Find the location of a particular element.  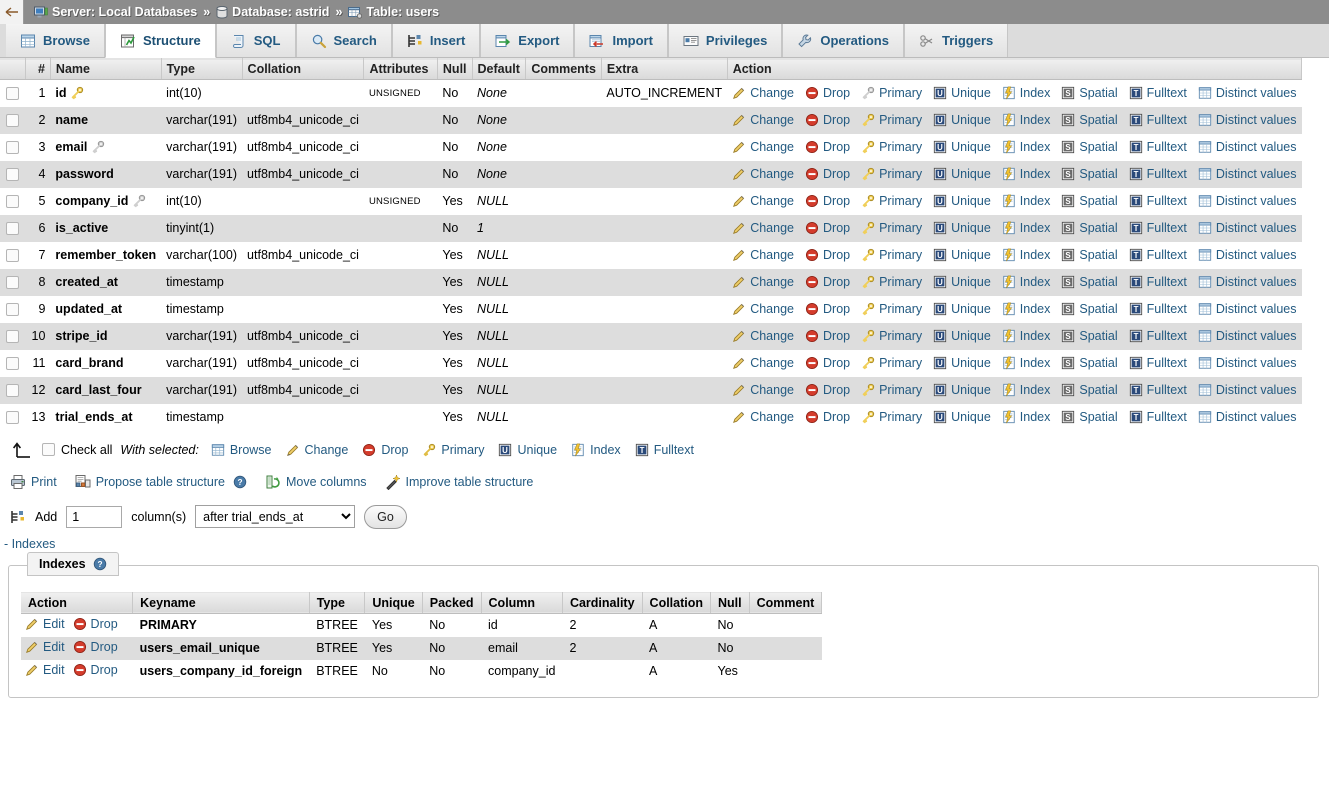

column-name: updated_at is located at coordinates (105, 309).